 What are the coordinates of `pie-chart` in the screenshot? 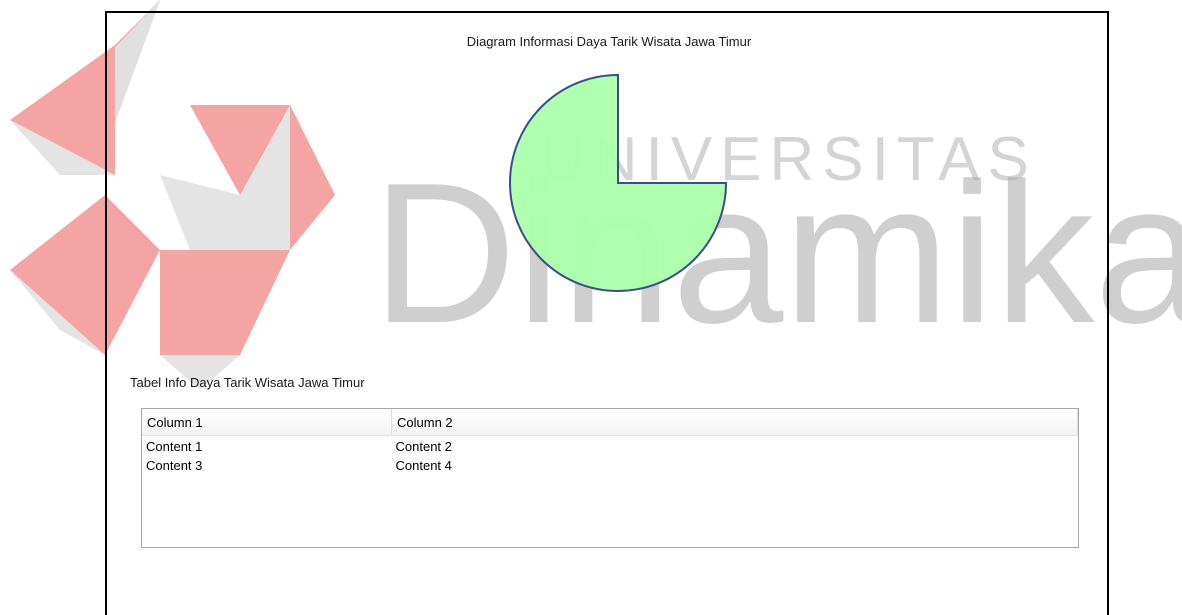 It's located at (618, 182).